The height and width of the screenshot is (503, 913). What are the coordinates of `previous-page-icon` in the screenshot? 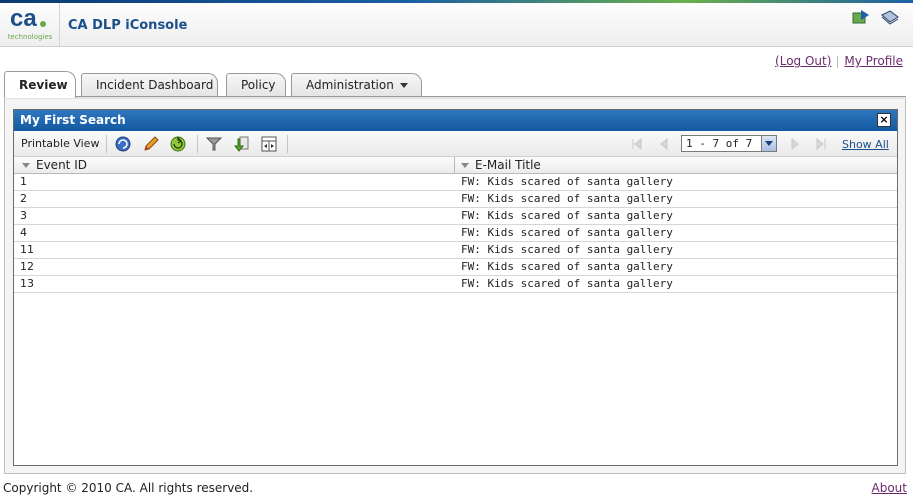 It's located at (664, 144).